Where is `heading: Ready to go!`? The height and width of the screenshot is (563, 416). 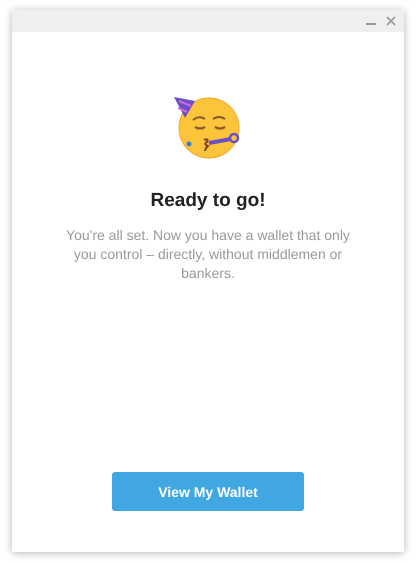 heading: Ready to go! is located at coordinates (208, 201).